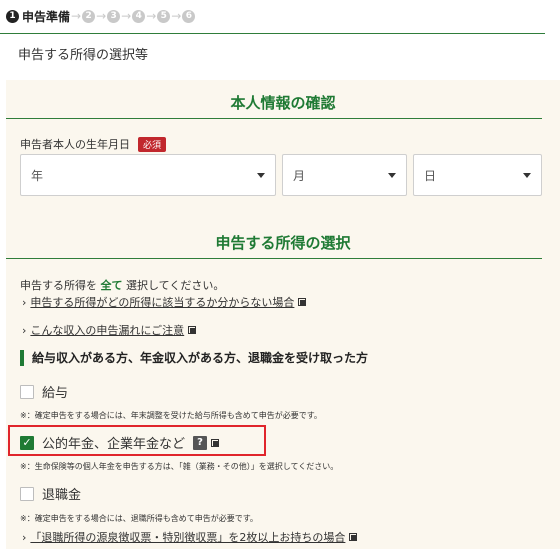 The height and width of the screenshot is (549, 560). I want to click on retirement-label: 退職金, so click(61, 493).